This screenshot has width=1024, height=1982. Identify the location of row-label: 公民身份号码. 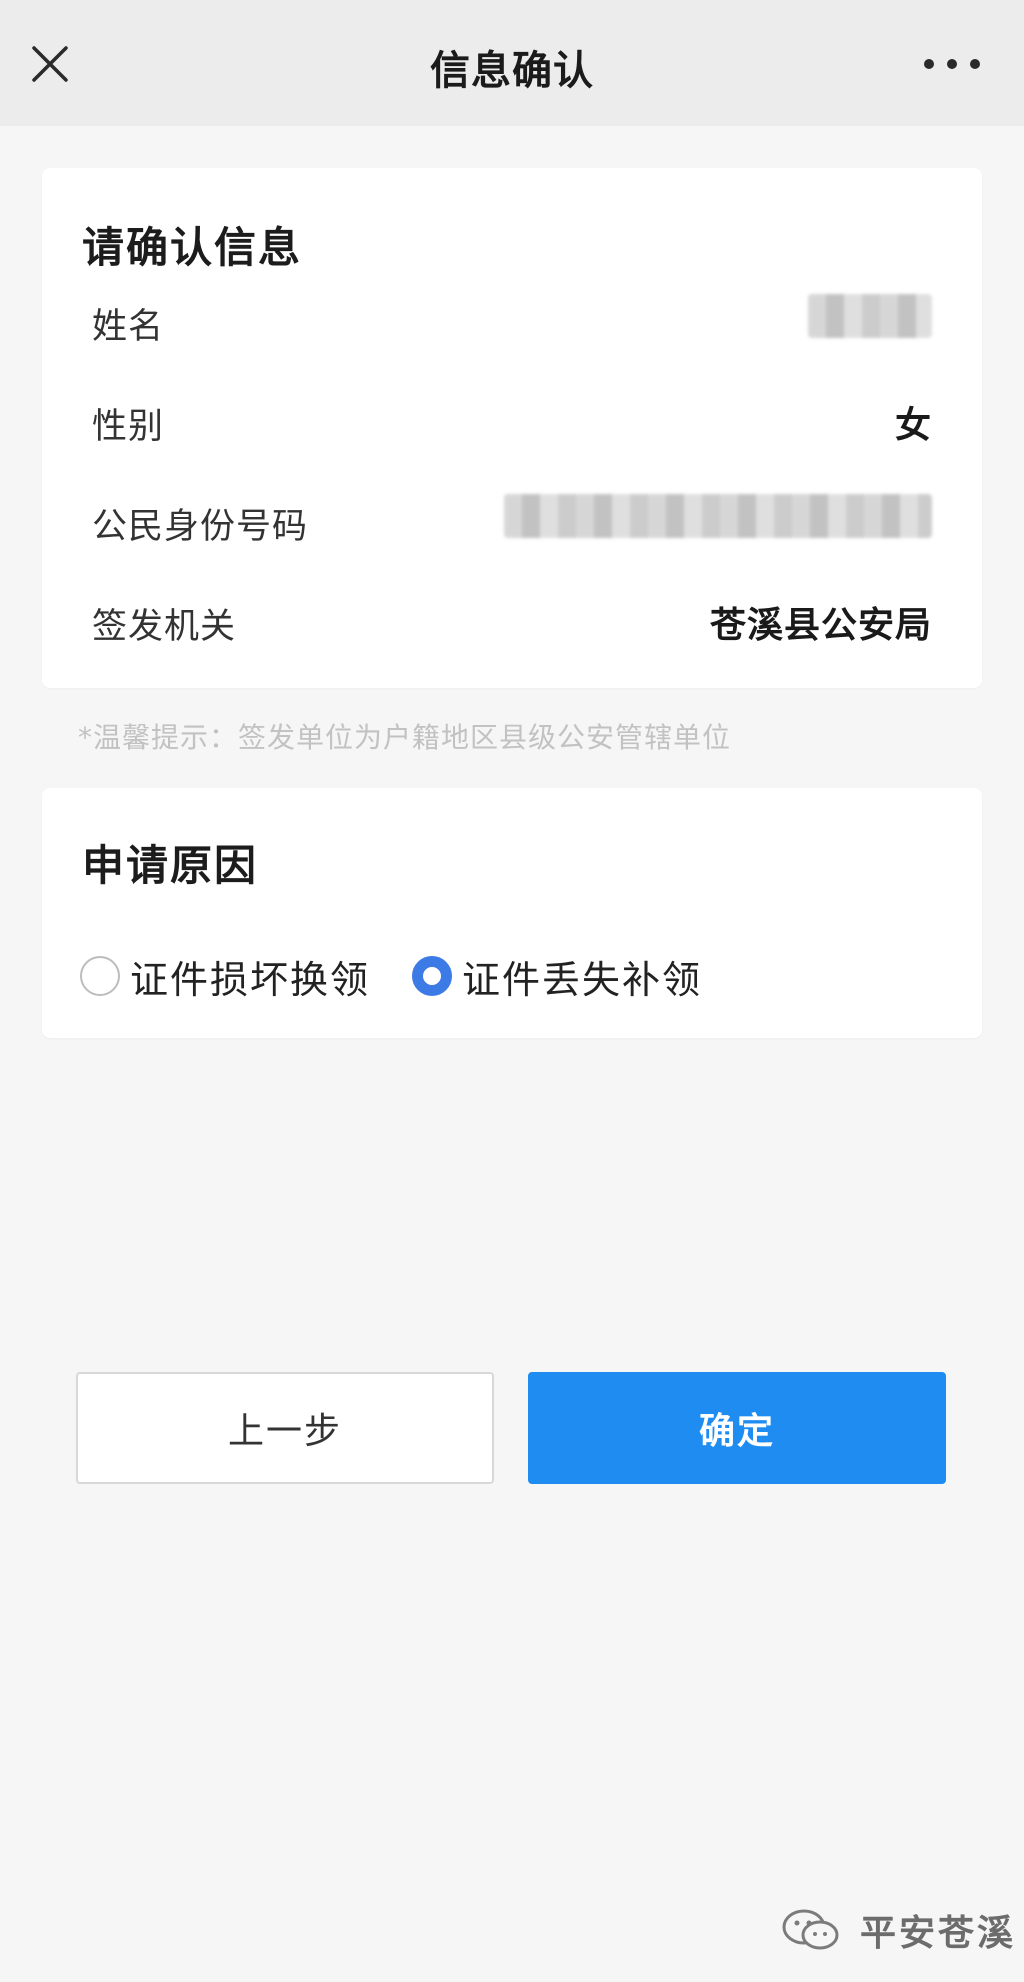
(200, 527).